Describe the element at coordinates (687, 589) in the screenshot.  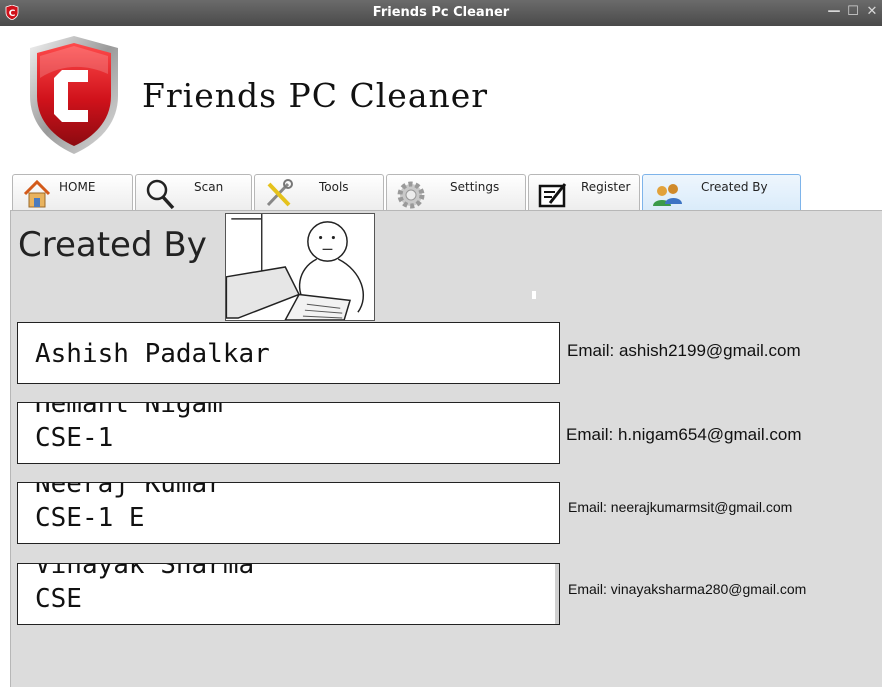
I see `member-email: Email: vinayaksharma280@gmail.com` at that location.